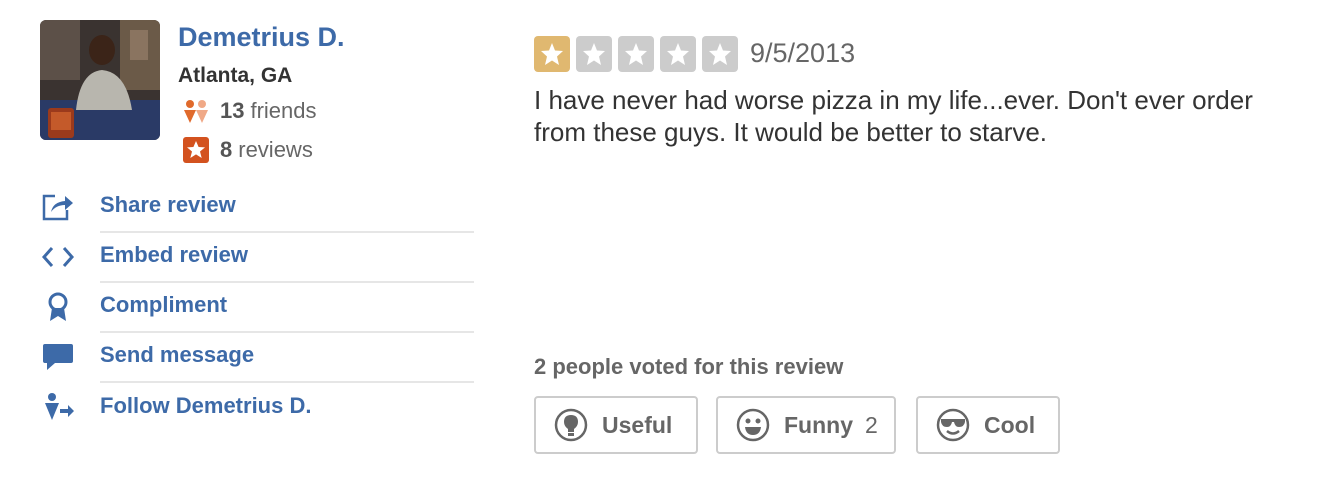 This screenshot has width=1336, height=480. I want to click on friends-stat: 13 friends, so click(249, 111).